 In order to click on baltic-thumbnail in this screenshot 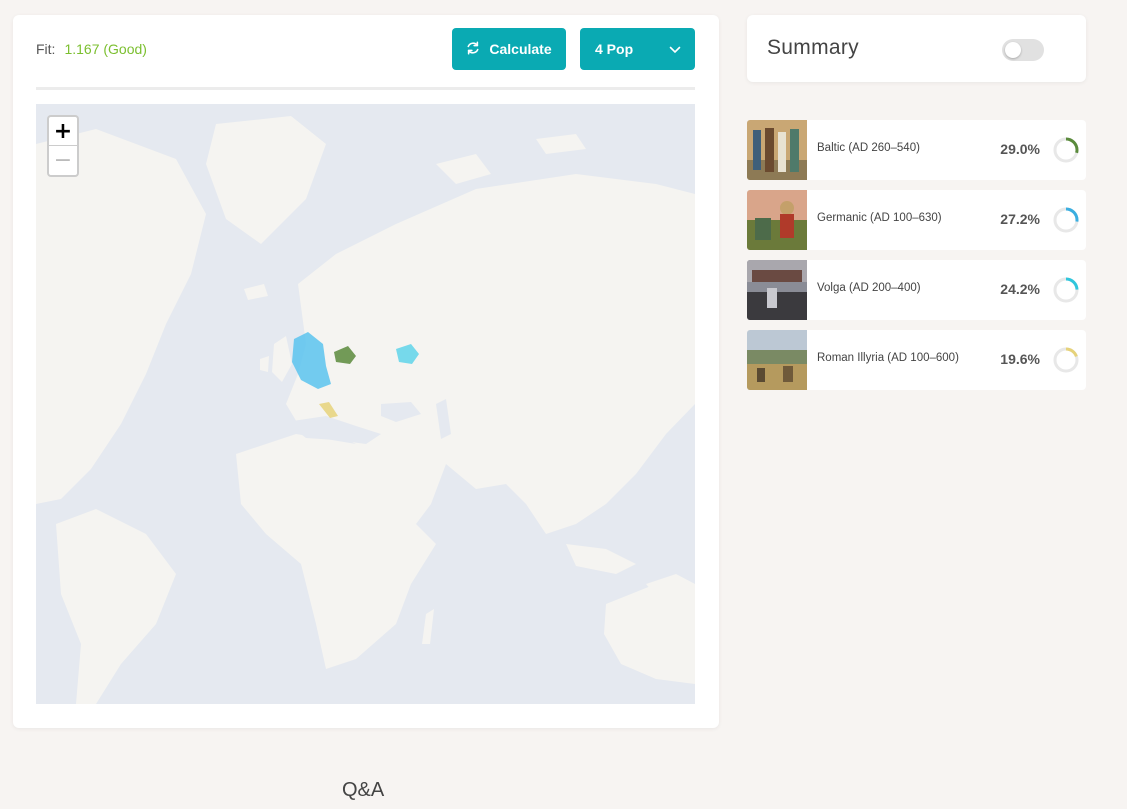, I will do `click(777, 150)`.